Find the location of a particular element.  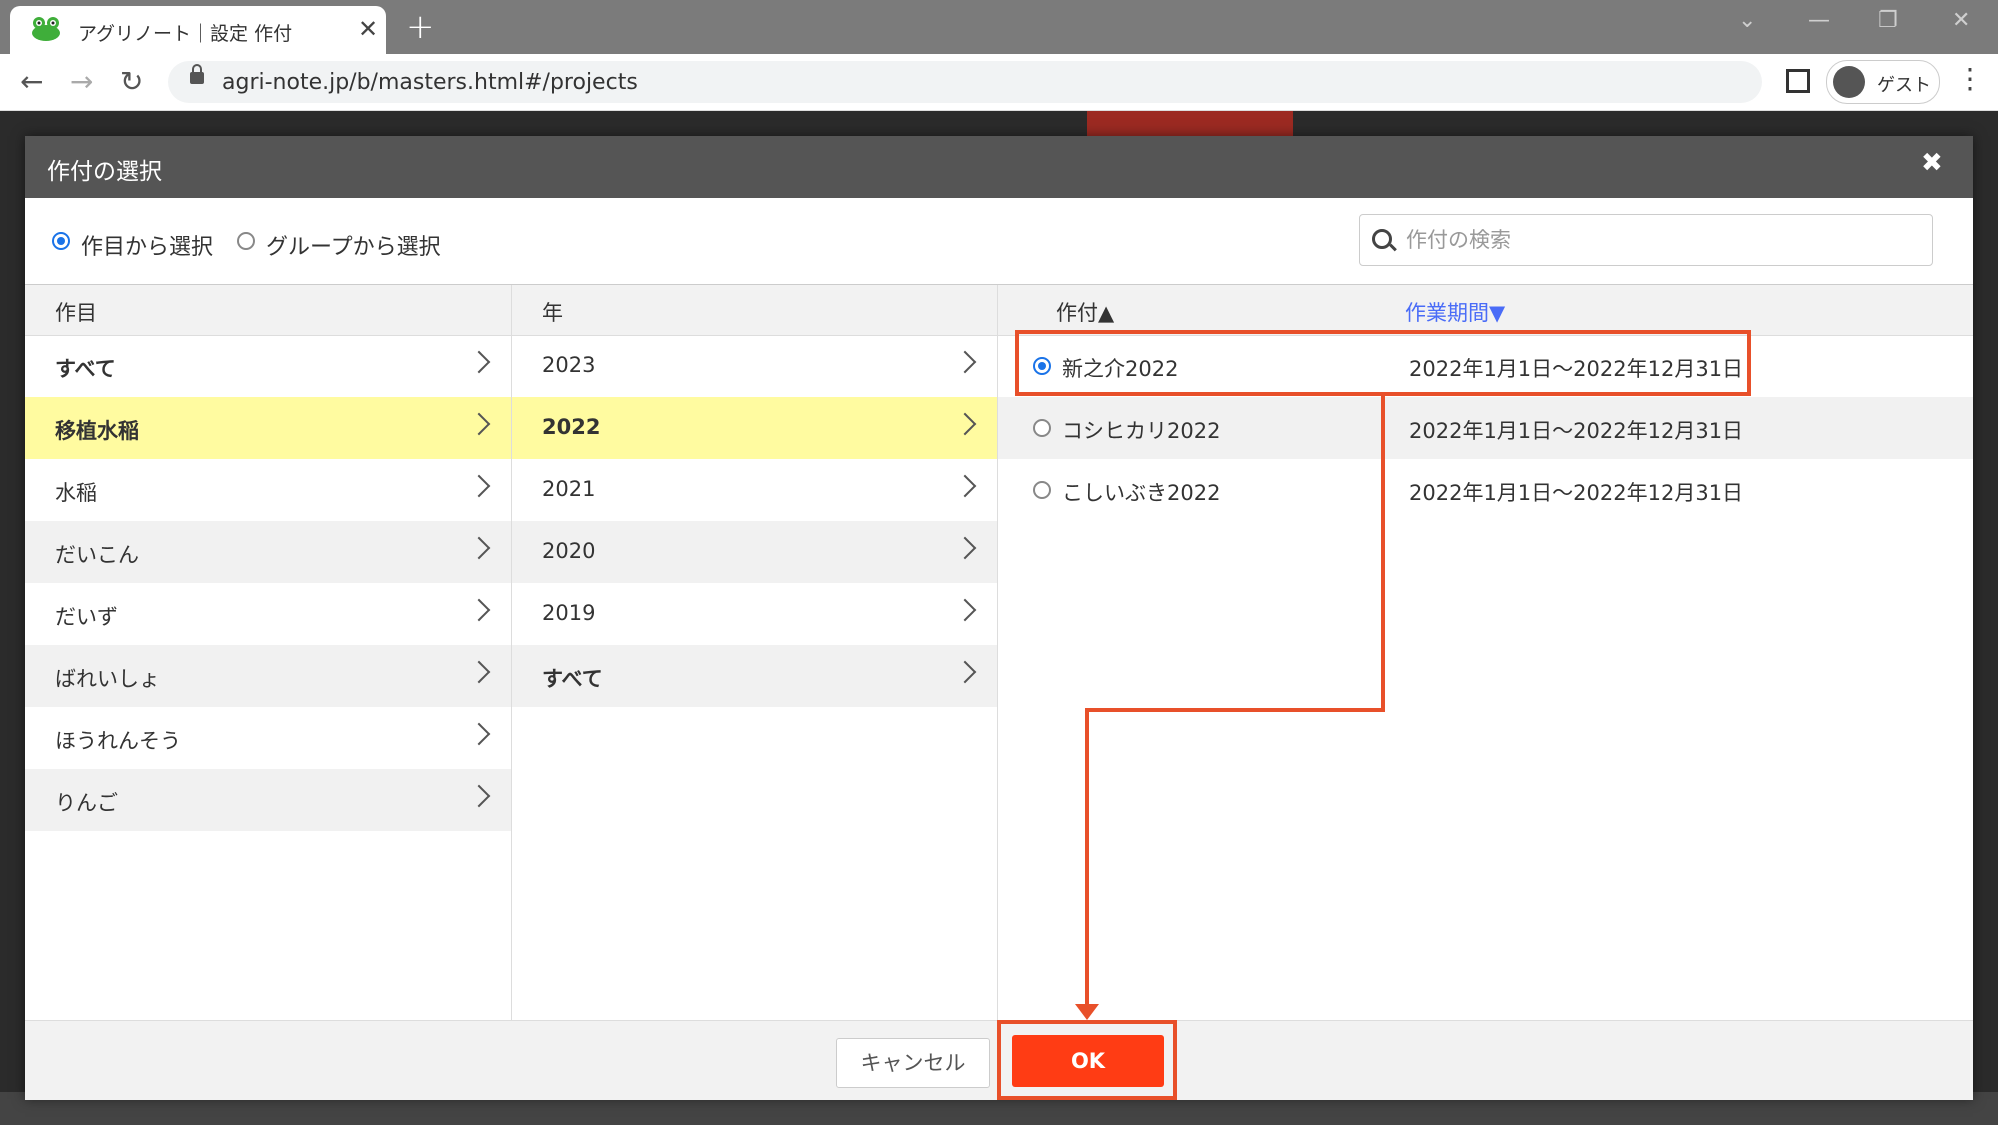

frog-logo-icon is located at coordinates (46, 29).